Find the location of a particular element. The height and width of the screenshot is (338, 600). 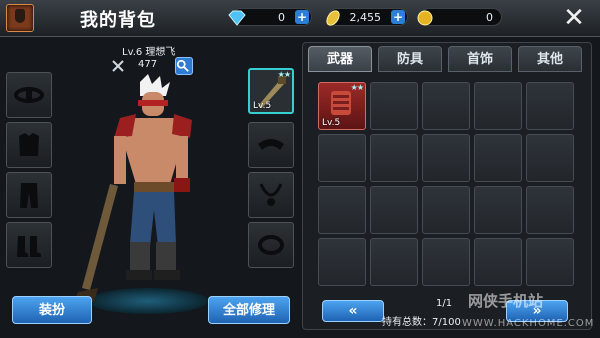

crossed-swords-icon is located at coordinates (118, 66).